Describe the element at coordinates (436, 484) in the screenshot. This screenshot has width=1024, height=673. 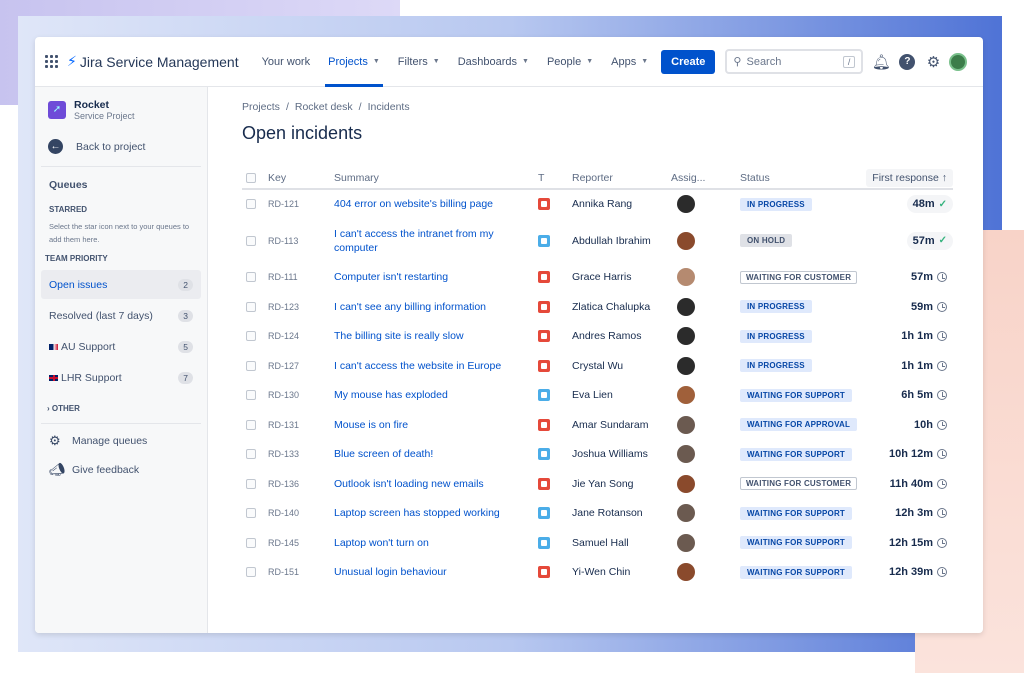
I see `issue-summary-link: Outlook isn't loading new emails` at that location.